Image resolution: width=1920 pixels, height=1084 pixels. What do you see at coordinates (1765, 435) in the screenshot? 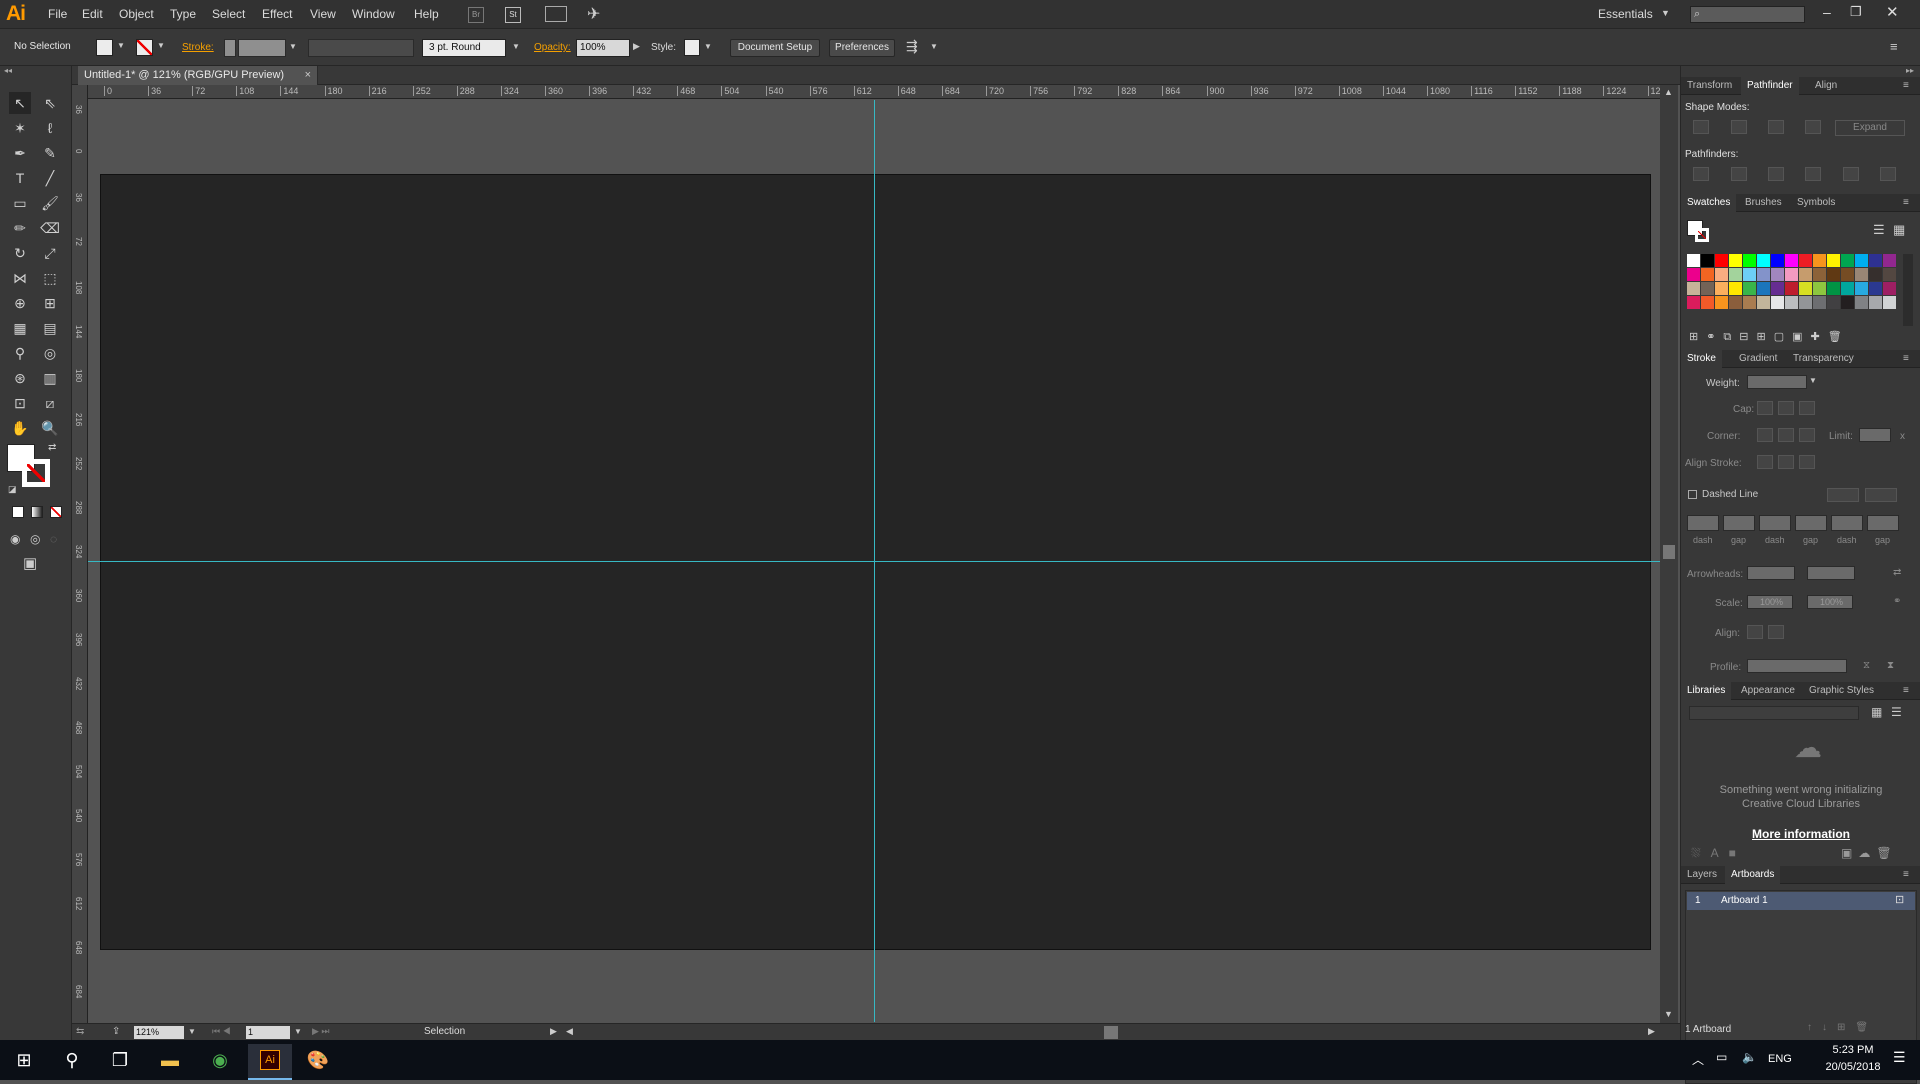
I see `miter-join-icon` at bounding box center [1765, 435].